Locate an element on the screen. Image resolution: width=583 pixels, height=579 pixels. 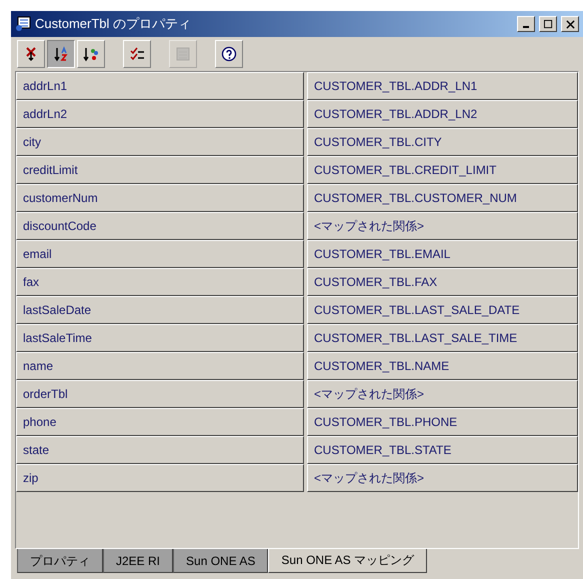
tab: J2EE RI is located at coordinates (138, 561).